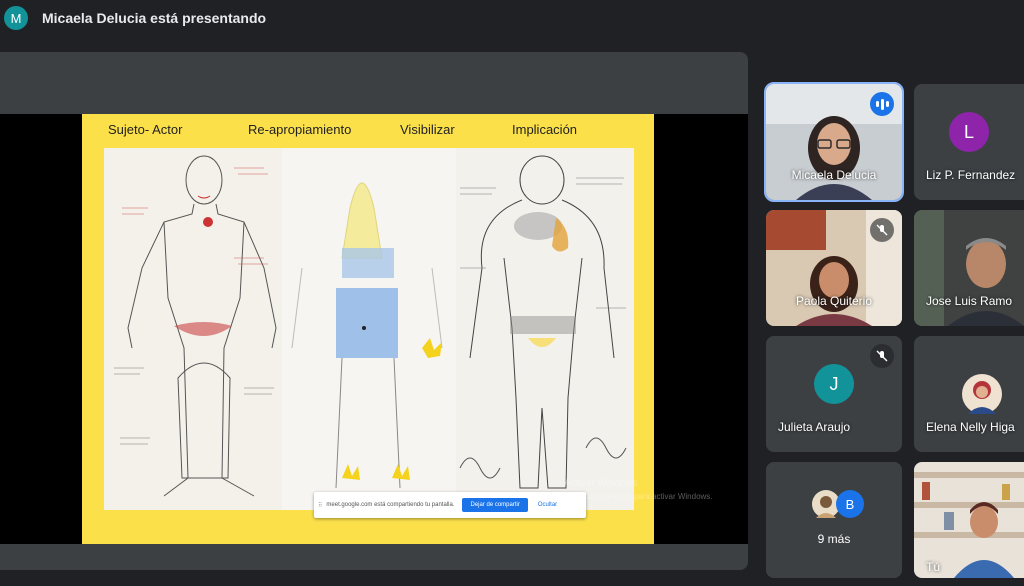 This screenshot has height=586, width=1024. I want to click on more-participants-tile: B 9 más, so click(834, 520).